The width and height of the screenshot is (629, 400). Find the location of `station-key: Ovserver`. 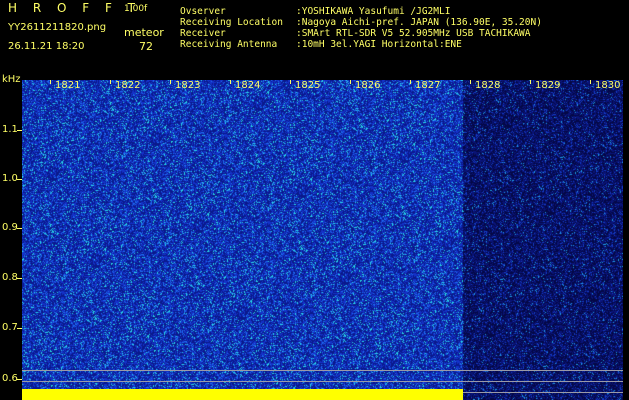

station-key: Ovserver is located at coordinates (203, 11).